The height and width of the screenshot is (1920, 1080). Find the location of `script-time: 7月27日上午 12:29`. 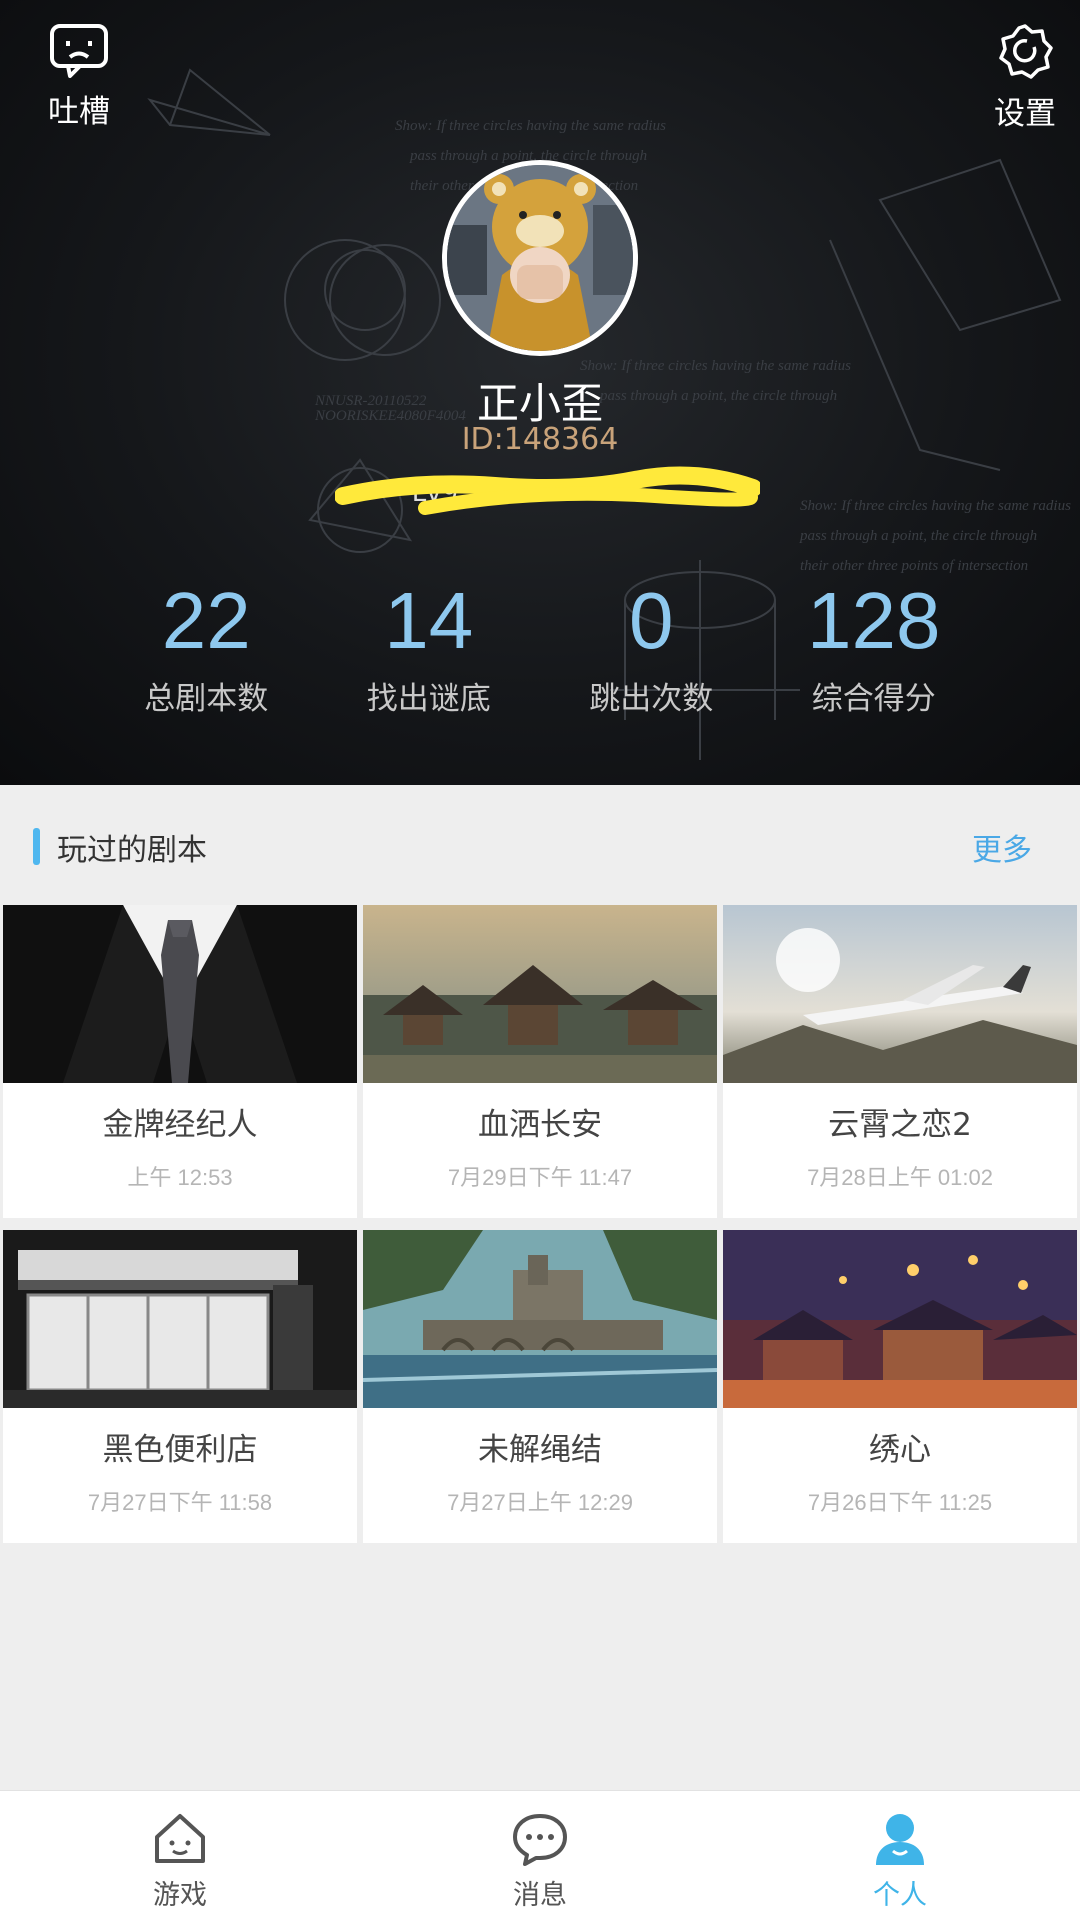

script-time: 7月27日上午 12:29 is located at coordinates (540, 1502).